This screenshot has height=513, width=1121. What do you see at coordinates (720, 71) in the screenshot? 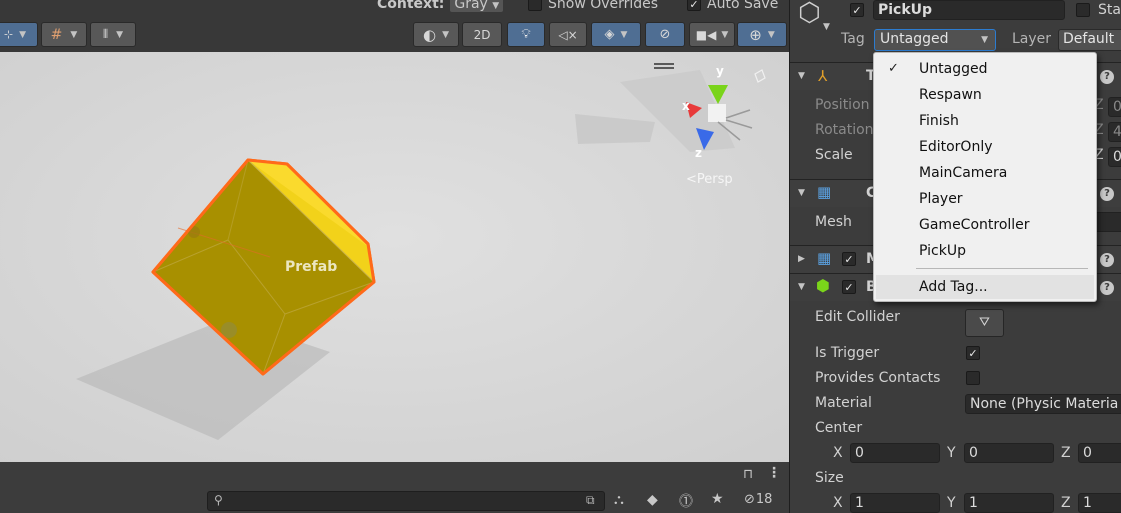
I see `gizmo-y-label: y` at bounding box center [720, 71].